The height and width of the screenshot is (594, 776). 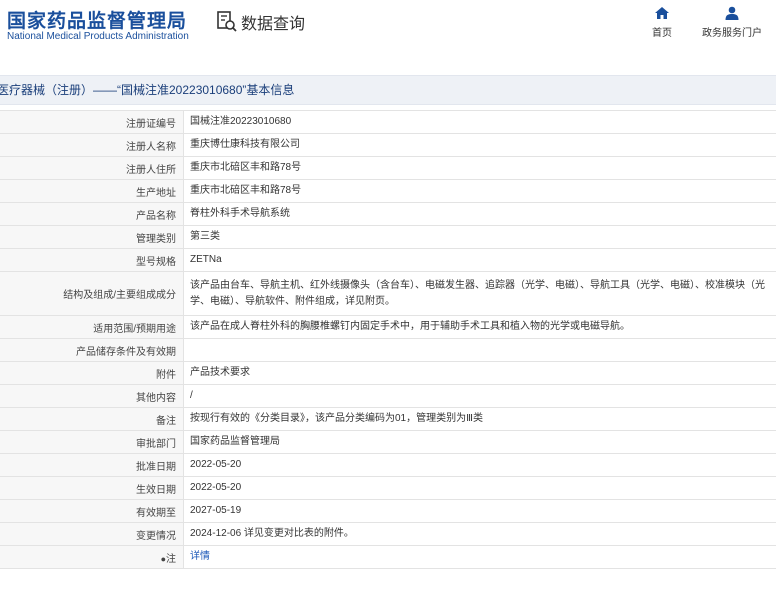 What do you see at coordinates (662, 33) in the screenshot?
I see `nav-home-label: 首页` at bounding box center [662, 33].